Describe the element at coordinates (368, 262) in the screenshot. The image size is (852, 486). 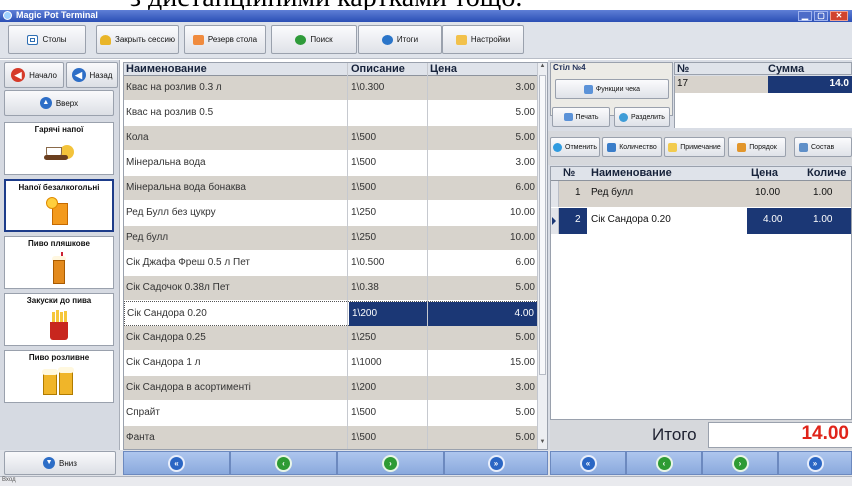
I see `product-description: 1\0.500` at that location.